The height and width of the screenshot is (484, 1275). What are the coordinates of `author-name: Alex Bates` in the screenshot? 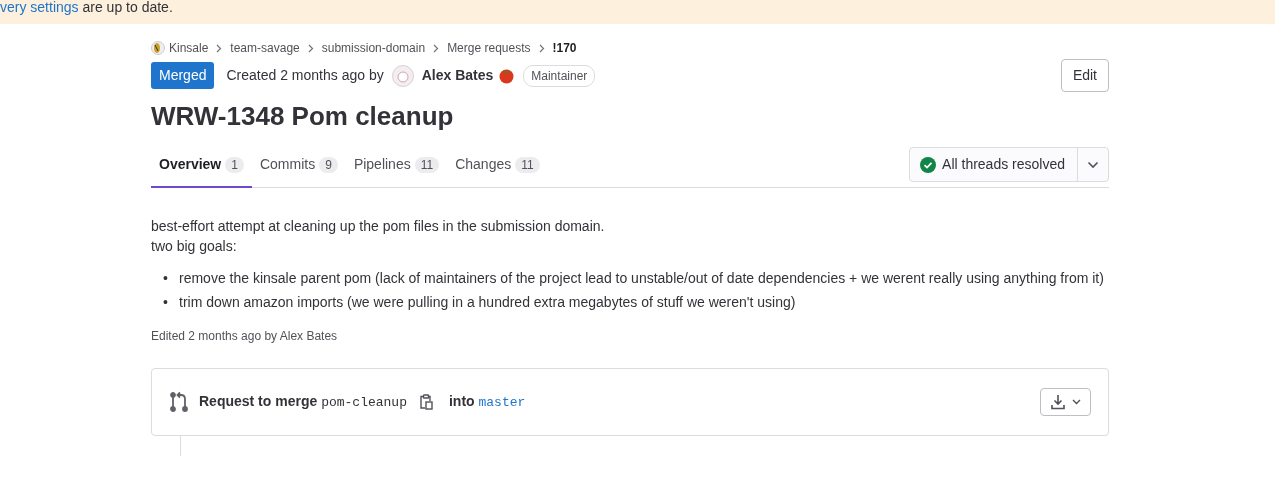 It's located at (457, 75).